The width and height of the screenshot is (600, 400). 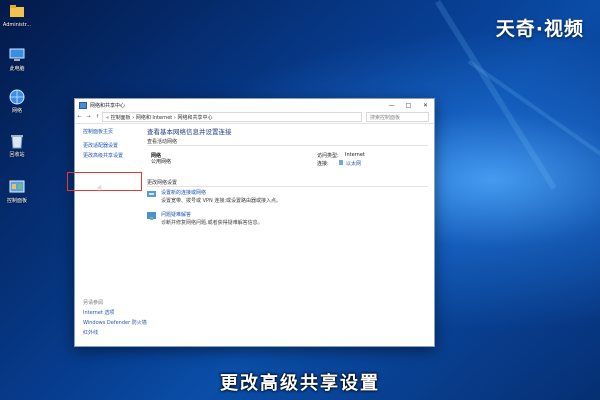 What do you see at coordinates (162, 183) in the screenshot?
I see `change-network-settings-heading: 更改网络设置` at bounding box center [162, 183].